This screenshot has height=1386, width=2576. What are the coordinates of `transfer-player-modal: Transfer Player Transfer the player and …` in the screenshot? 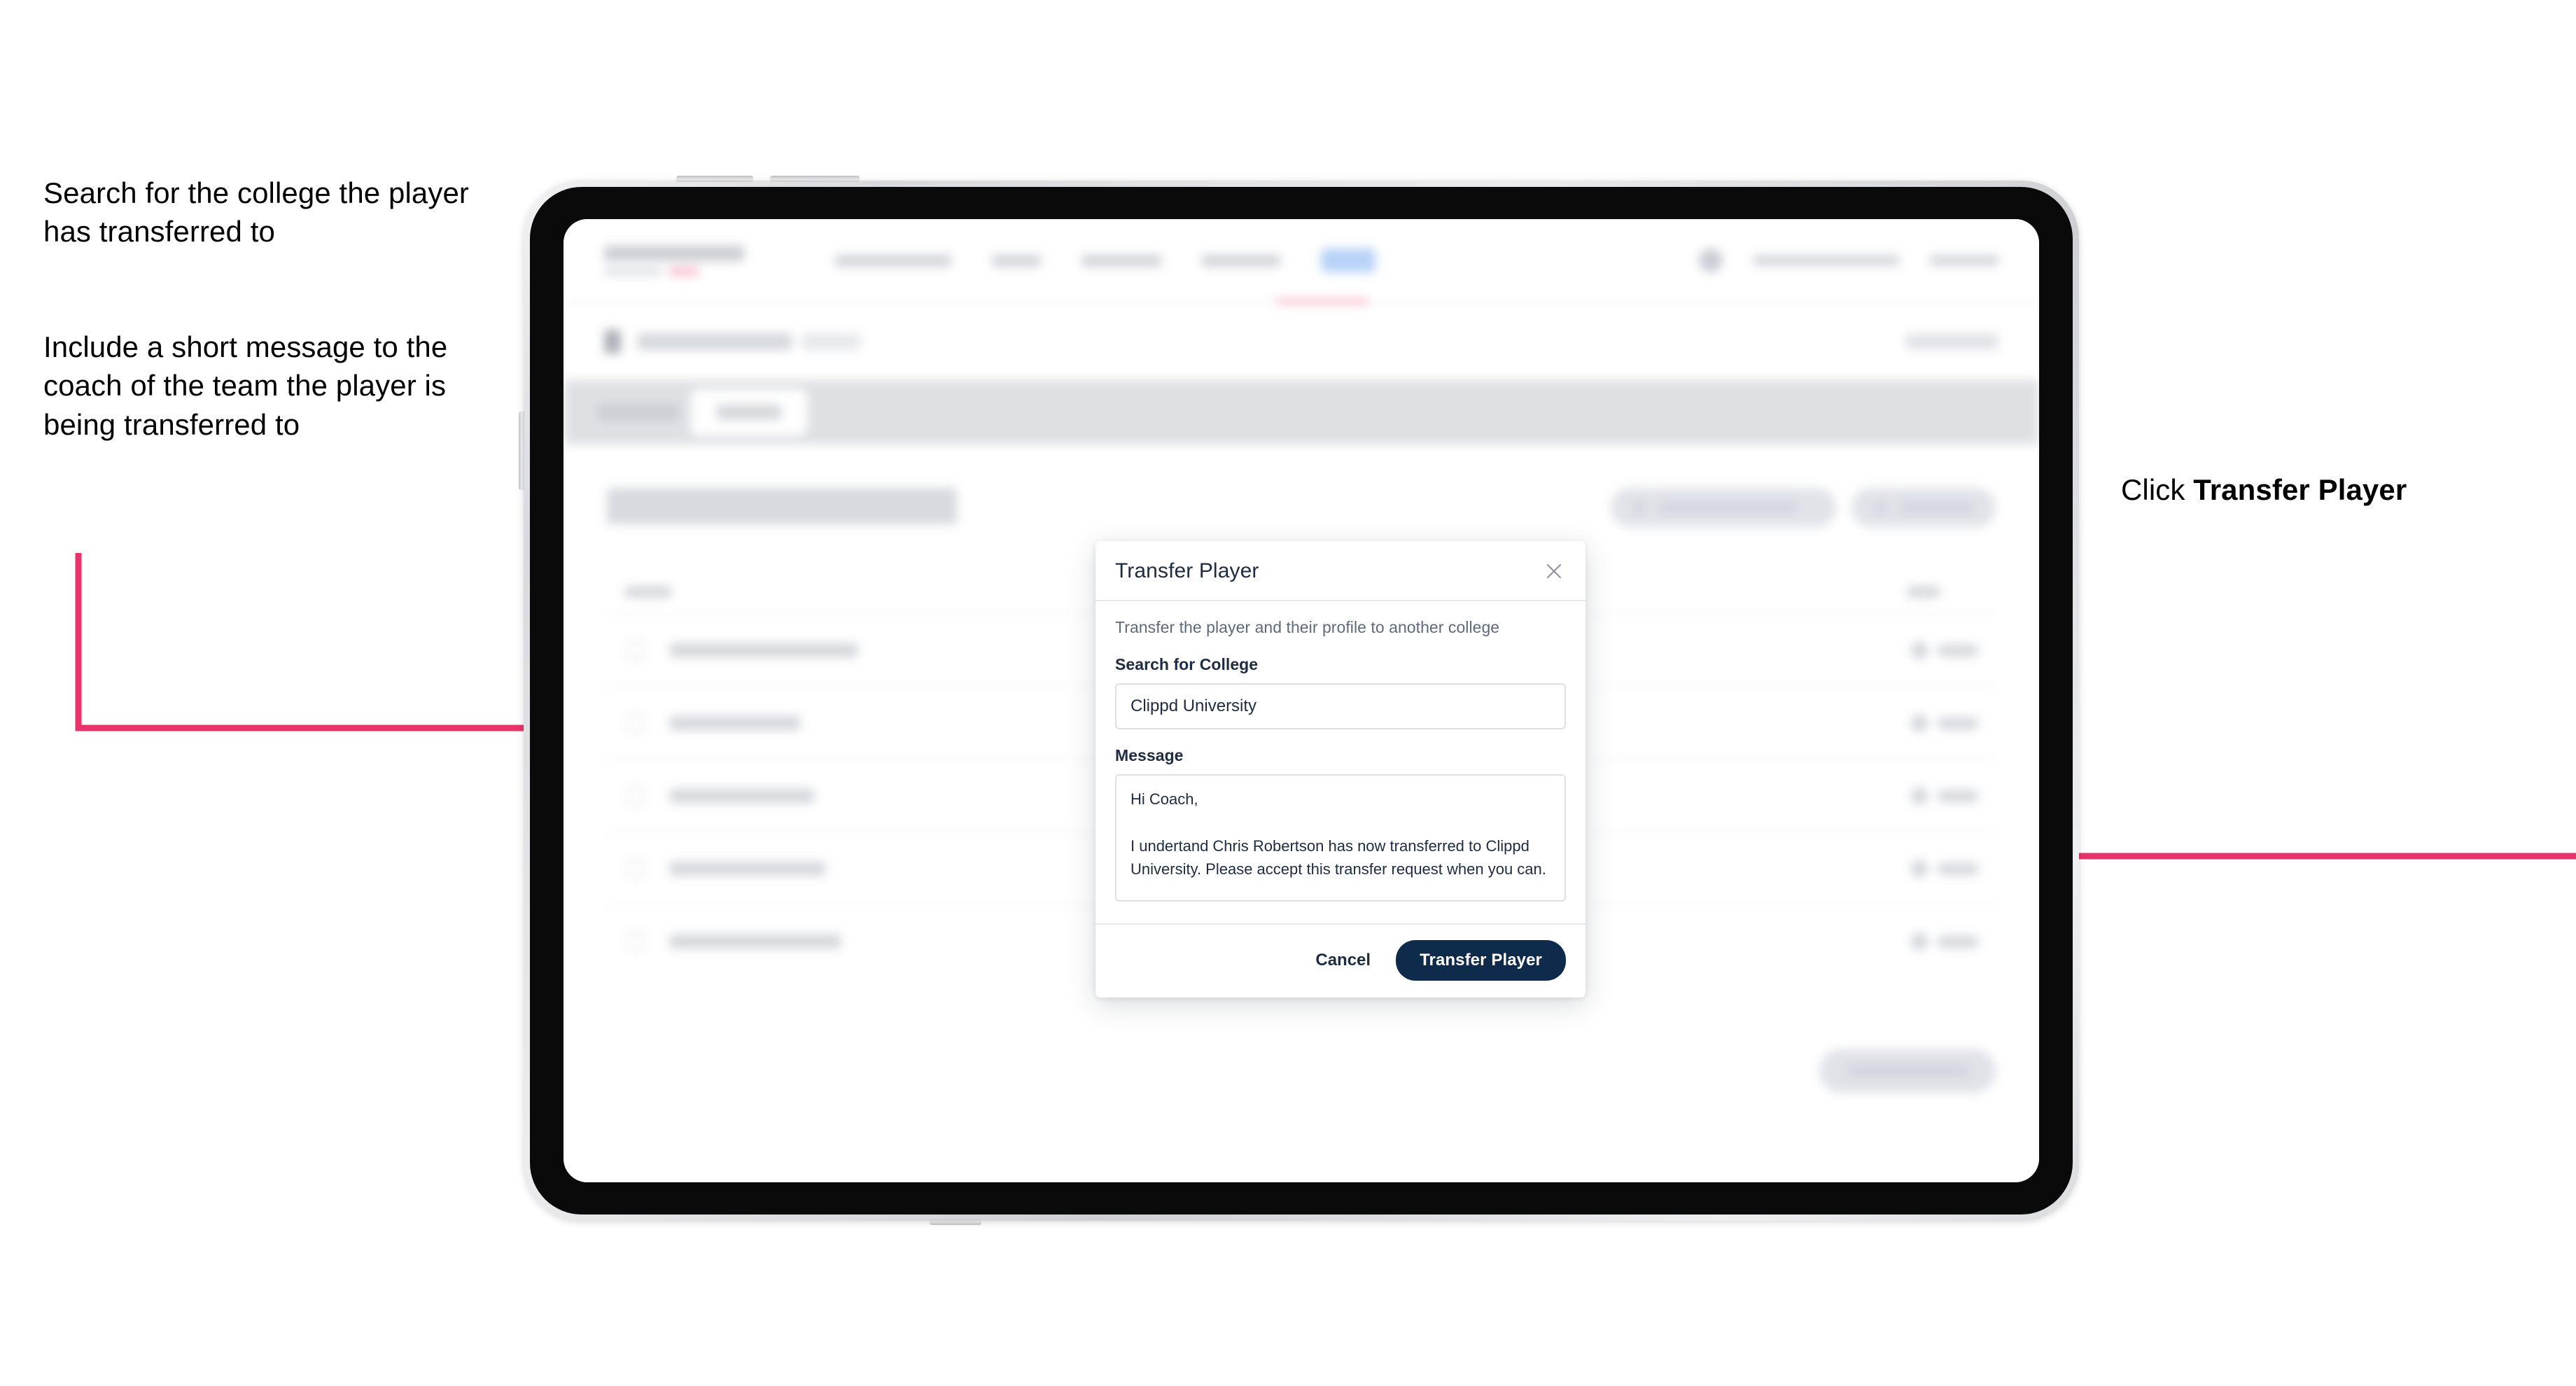 It's located at (1341, 769).